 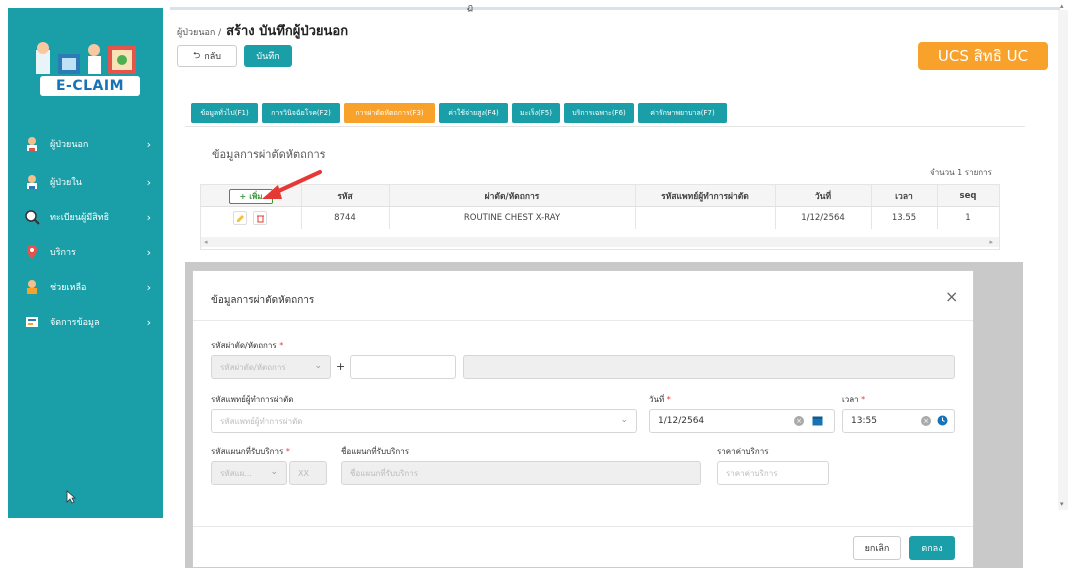 I want to click on tab-treatment-cost: ค่ารักษาพยาบาล(F7), so click(x=682, y=113).